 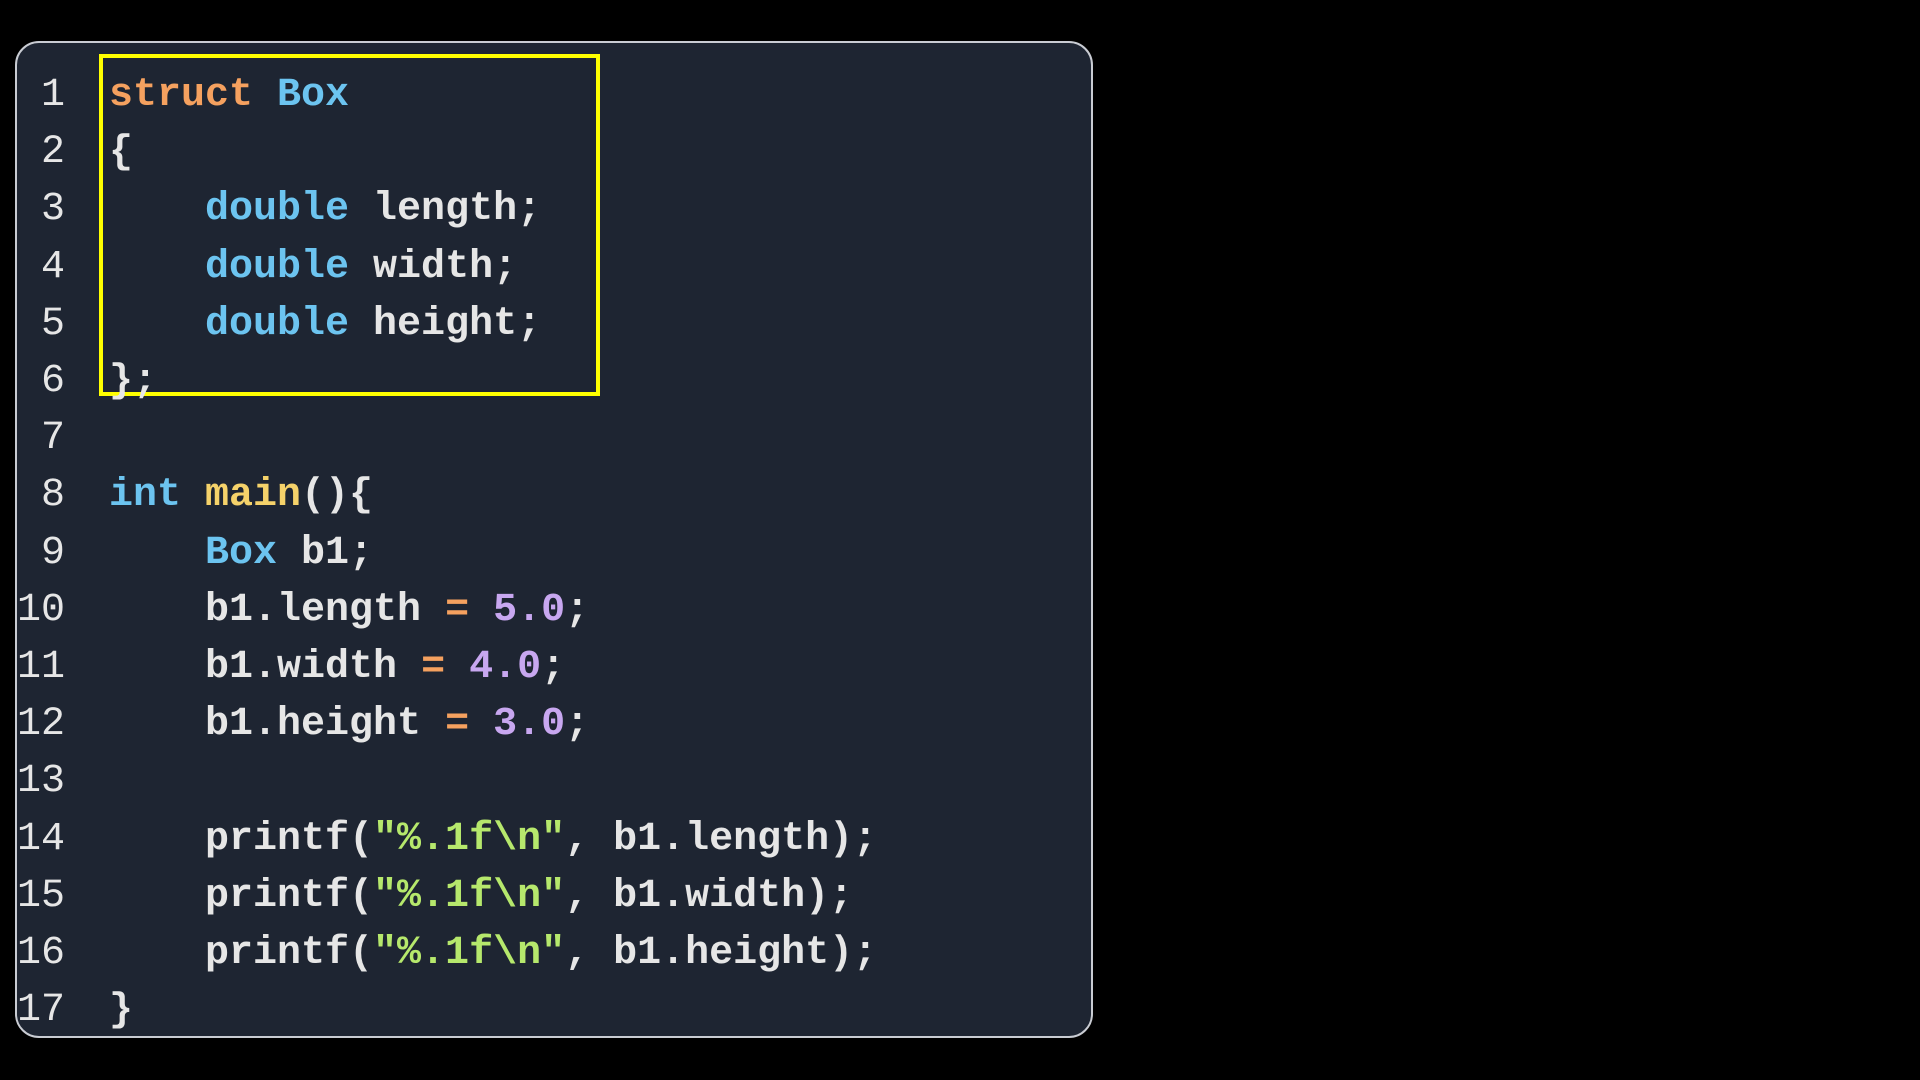 I want to click on code-text: b1.height = 3.0;, so click(x=349, y=724).